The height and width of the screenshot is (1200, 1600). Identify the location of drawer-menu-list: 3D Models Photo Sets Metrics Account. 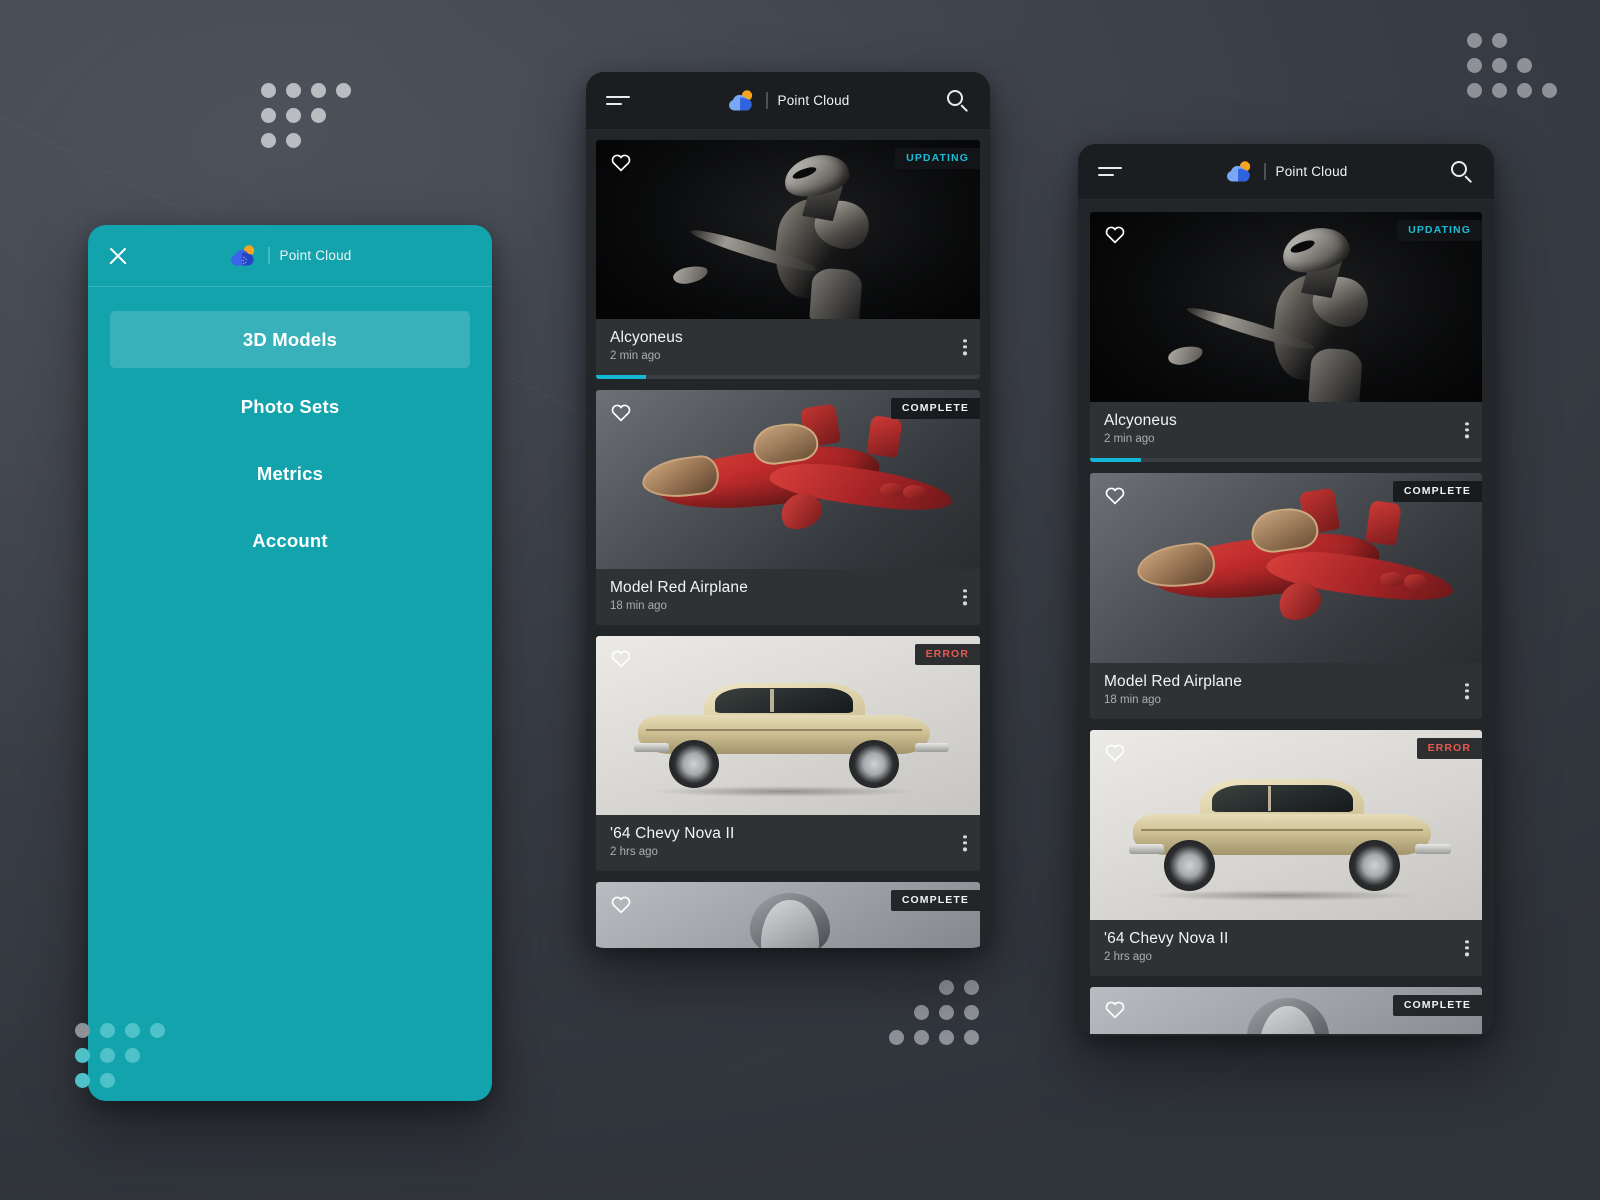
(290, 428).